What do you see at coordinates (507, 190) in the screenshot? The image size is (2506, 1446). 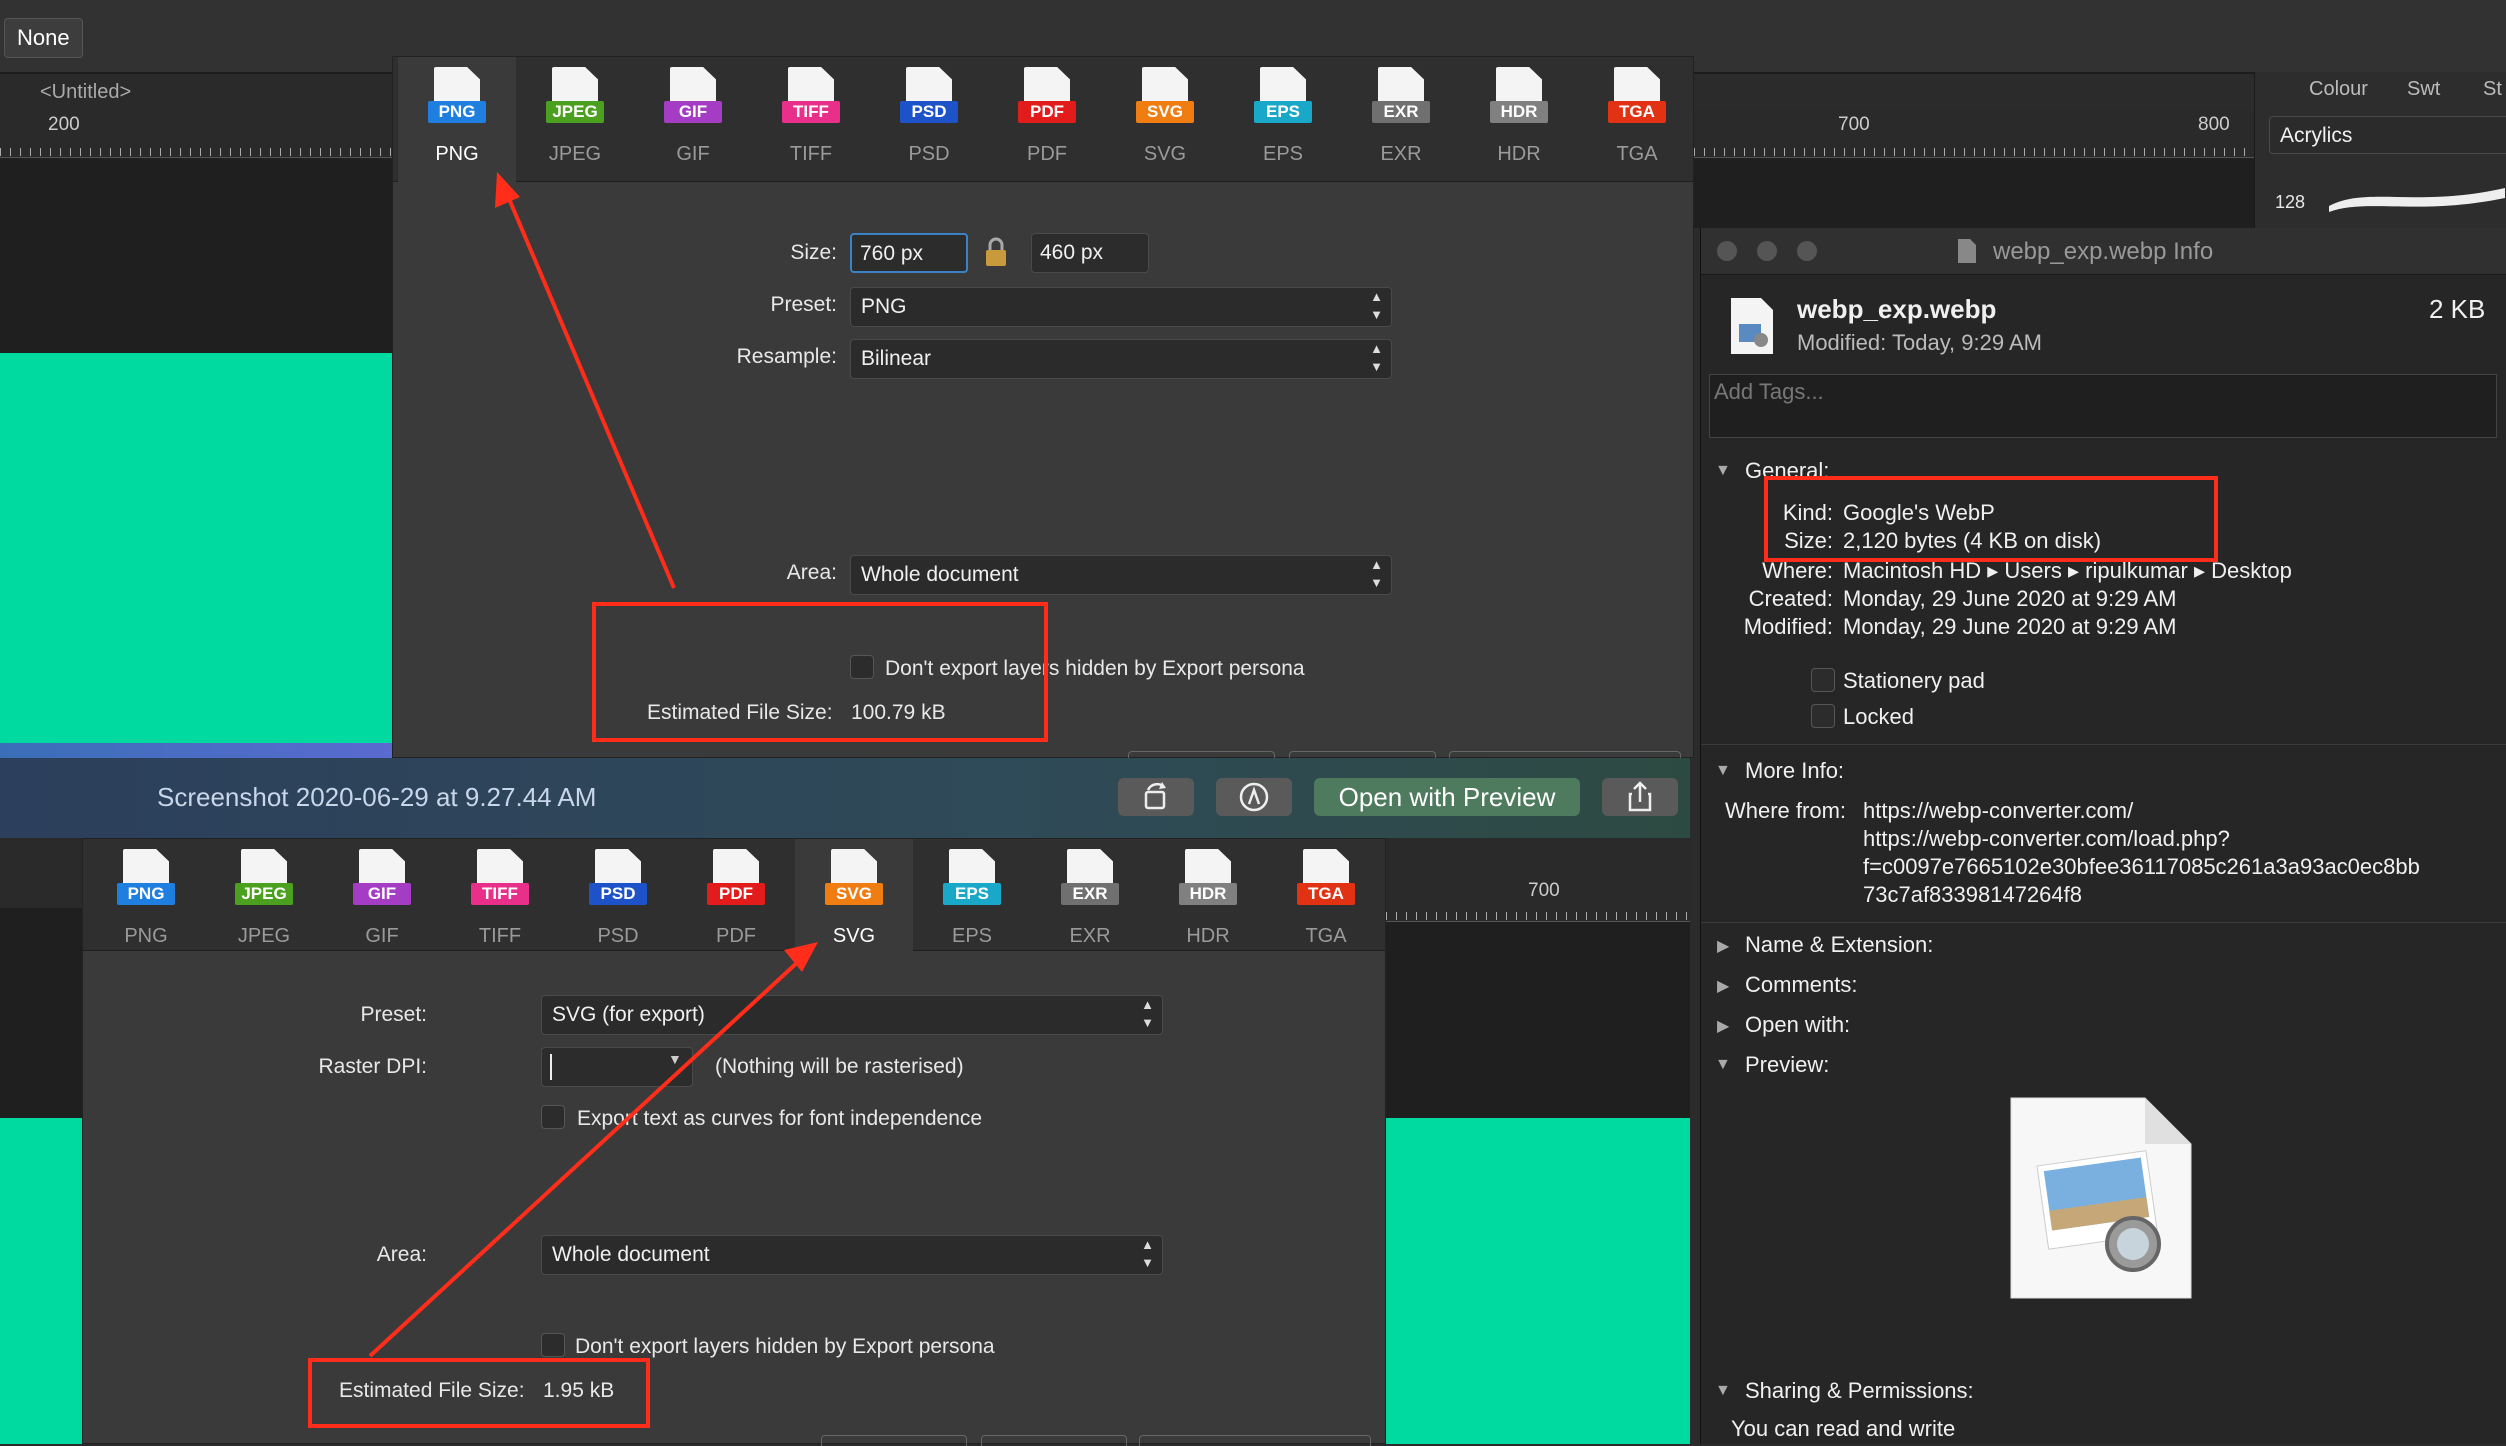 I see `arrowhead-icon` at bounding box center [507, 190].